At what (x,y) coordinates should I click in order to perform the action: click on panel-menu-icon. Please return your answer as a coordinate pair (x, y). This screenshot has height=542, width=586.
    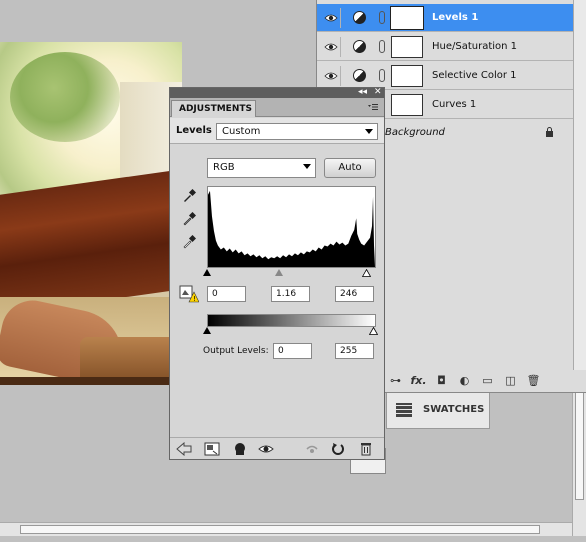
    Looking at the image, I should click on (373, 107).